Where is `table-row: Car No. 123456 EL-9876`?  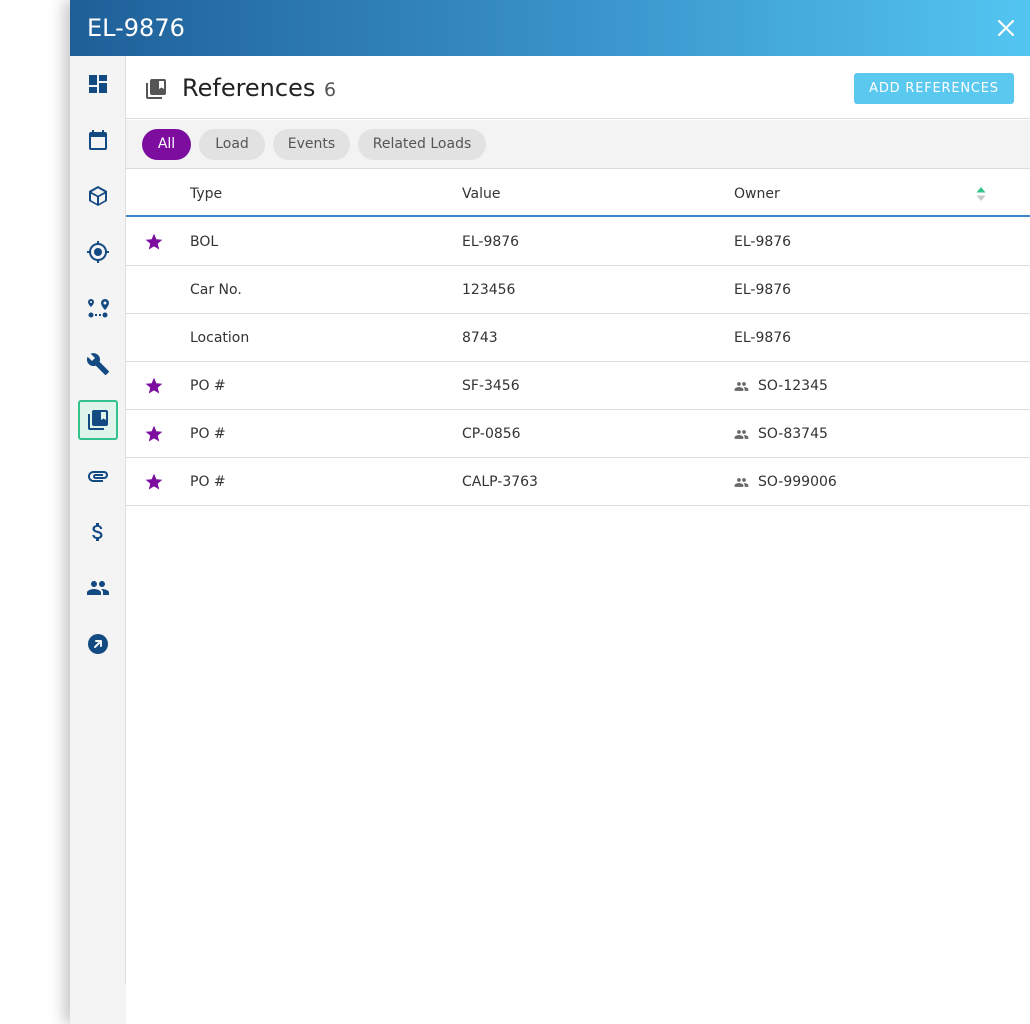 table-row: Car No. 123456 EL-9876 is located at coordinates (578, 290).